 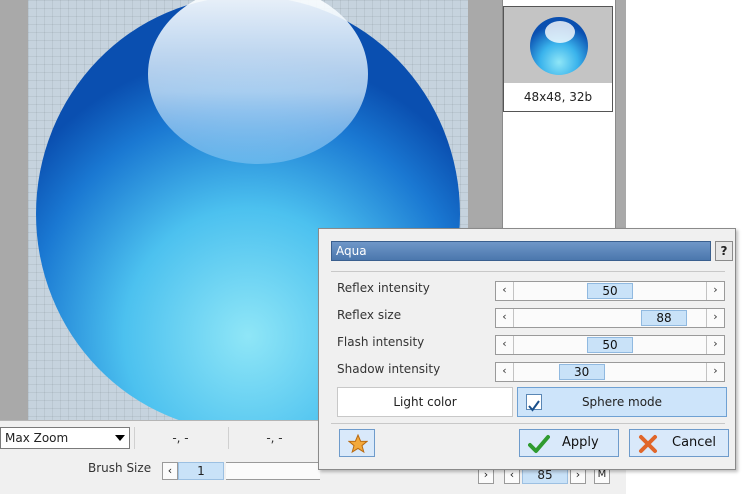 I want to click on shadow-intensity-slider: ‹ 30 ›, so click(x=610, y=372).